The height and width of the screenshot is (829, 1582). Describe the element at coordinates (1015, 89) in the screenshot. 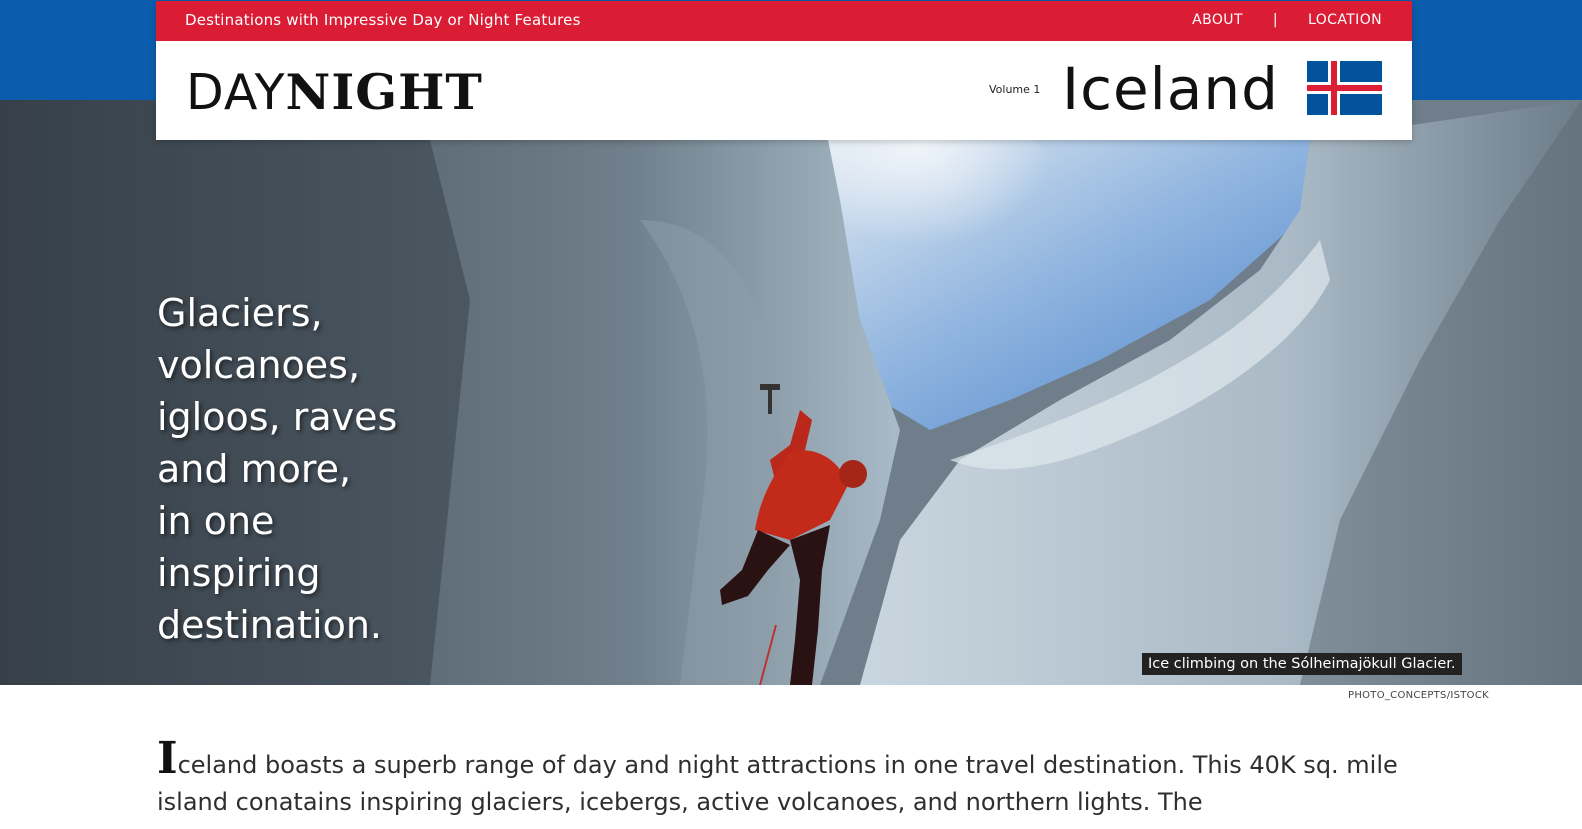

I see `volume-label: Volume 1` at that location.